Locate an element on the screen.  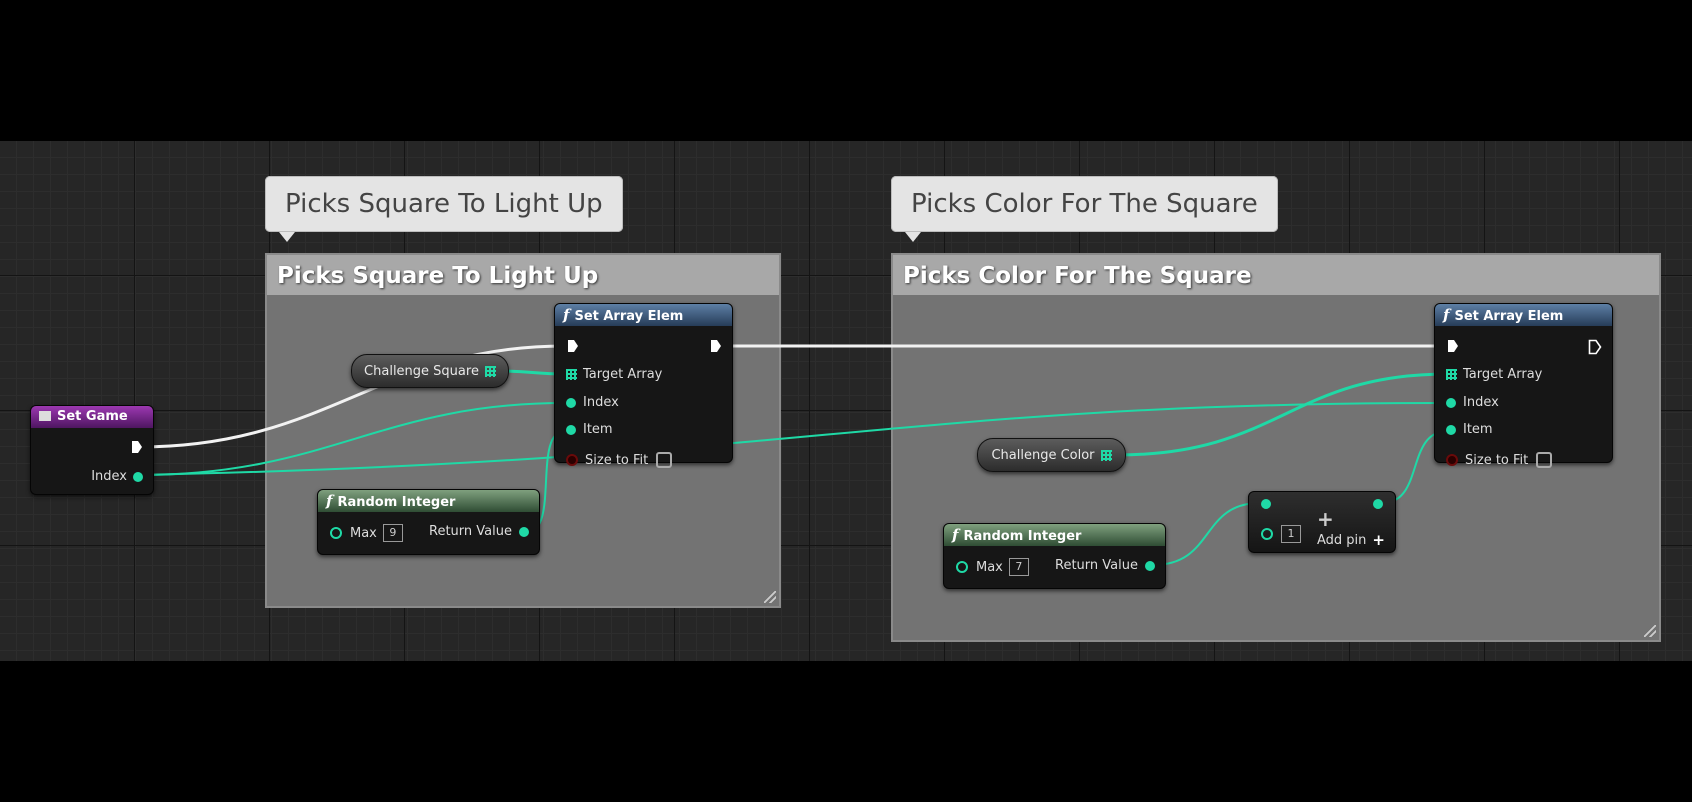
int-wire-index-to-index2 is located at coordinates (793, 439).